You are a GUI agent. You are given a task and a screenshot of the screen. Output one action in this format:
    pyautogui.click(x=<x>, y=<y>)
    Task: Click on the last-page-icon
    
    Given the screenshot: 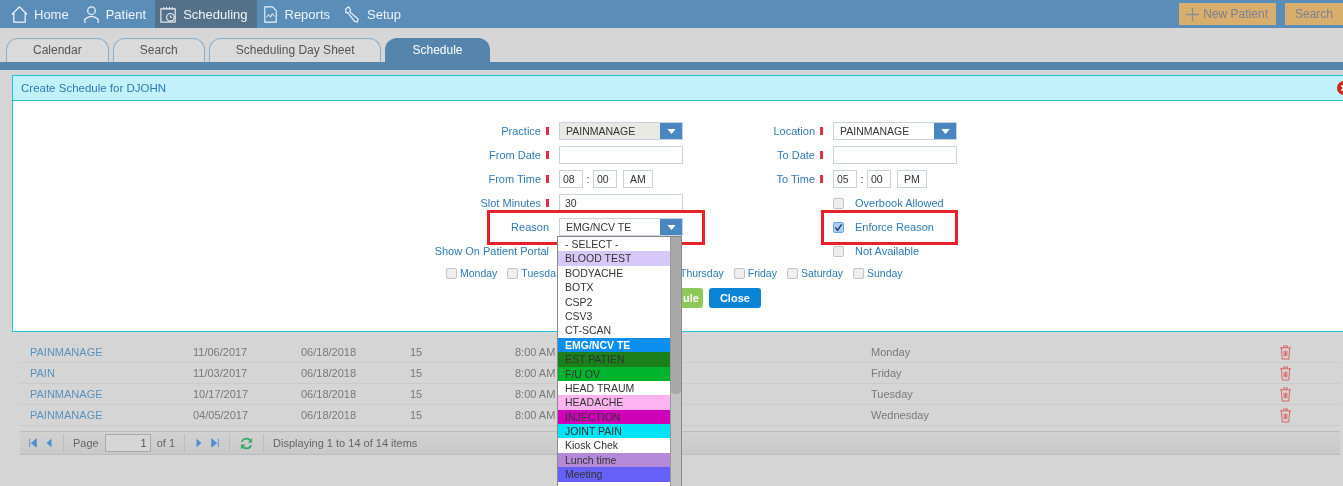 What is the action you would take?
    pyautogui.click(x=215, y=443)
    